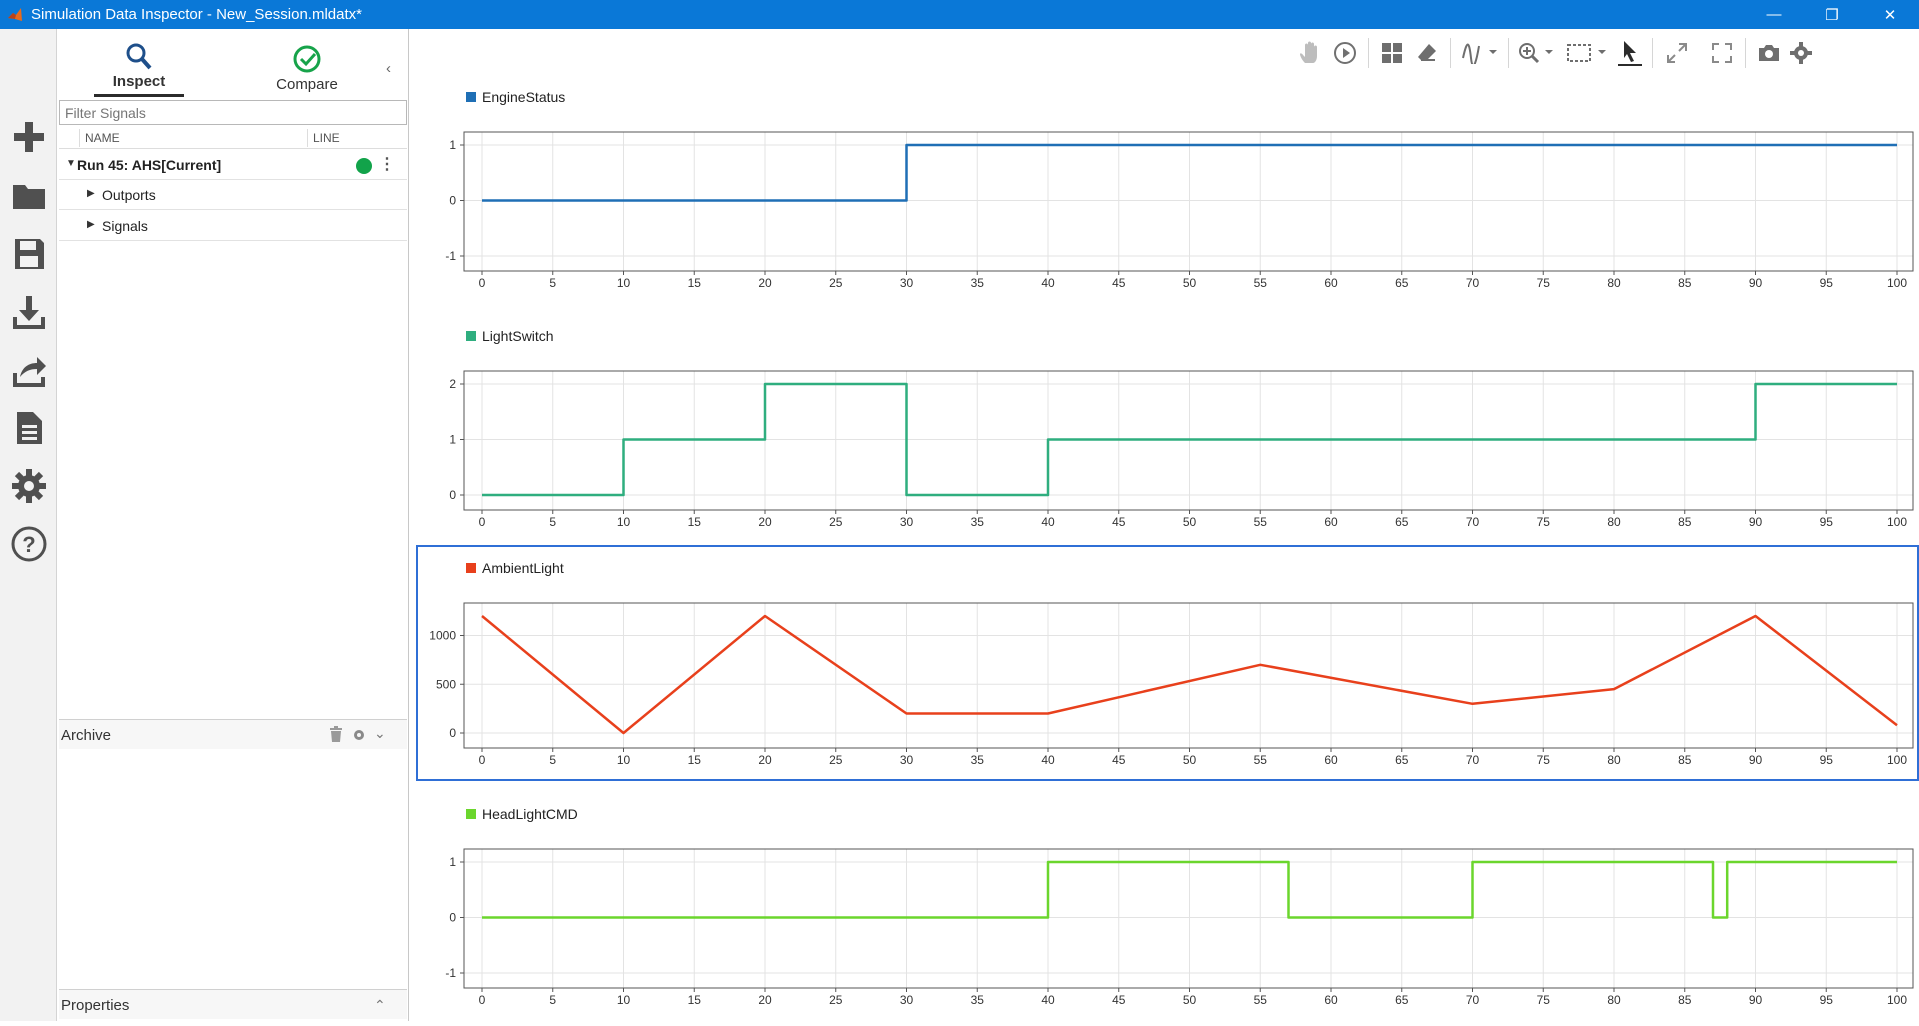 Image resolution: width=1919 pixels, height=1026 pixels. What do you see at coordinates (1480, 53) in the screenshot?
I see `signal-style-dropdown-icon` at bounding box center [1480, 53].